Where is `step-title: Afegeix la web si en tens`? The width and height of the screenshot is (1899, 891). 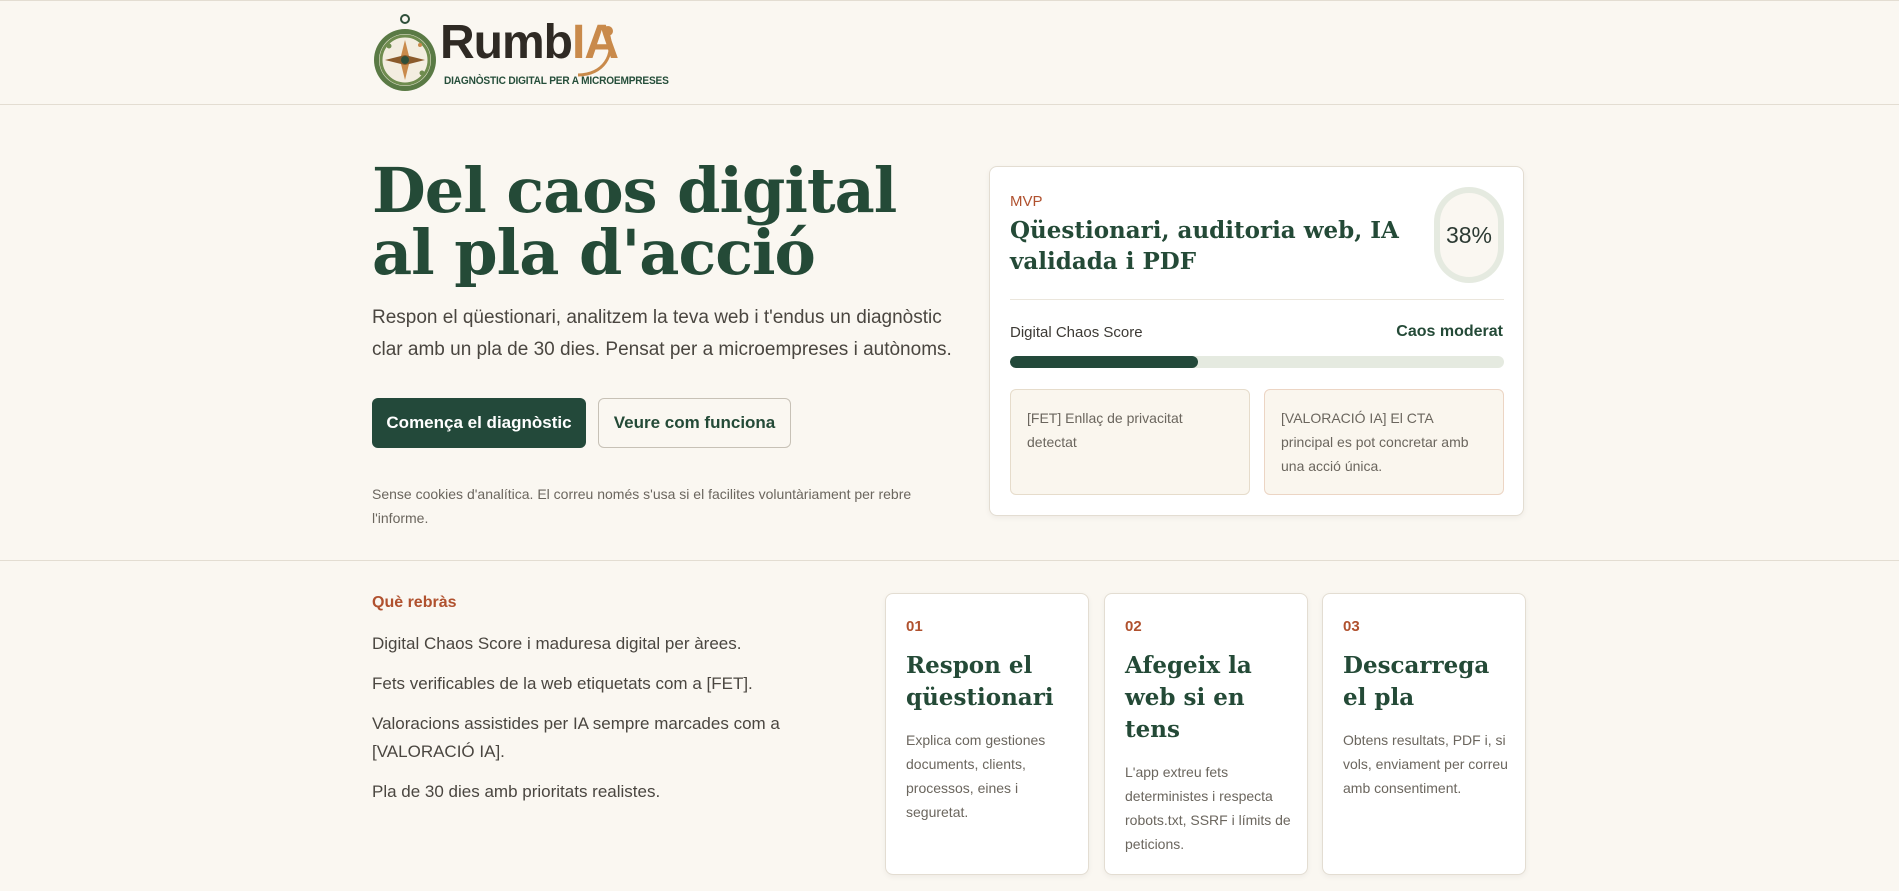
step-title: Afegeix la web si en tens is located at coordinates (1188, 697).